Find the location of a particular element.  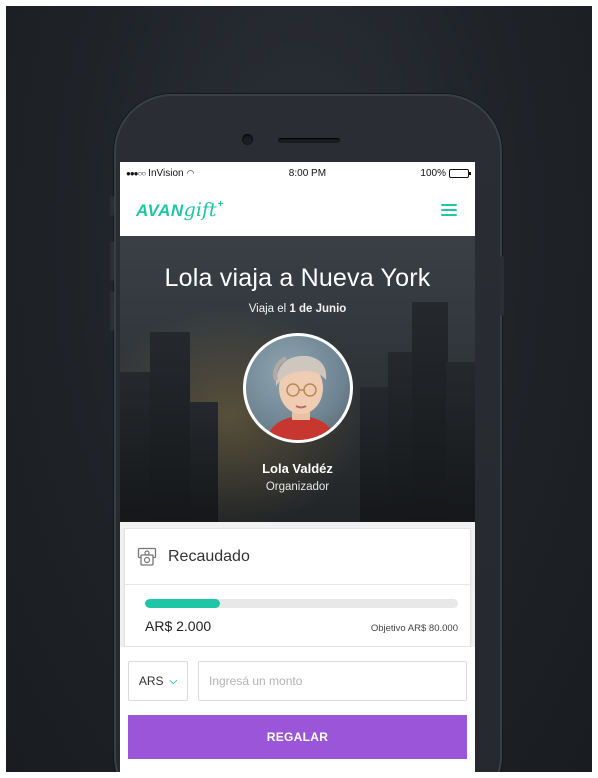

raised-amount: AR$ 2.000 is located at coordinates (178, 626).